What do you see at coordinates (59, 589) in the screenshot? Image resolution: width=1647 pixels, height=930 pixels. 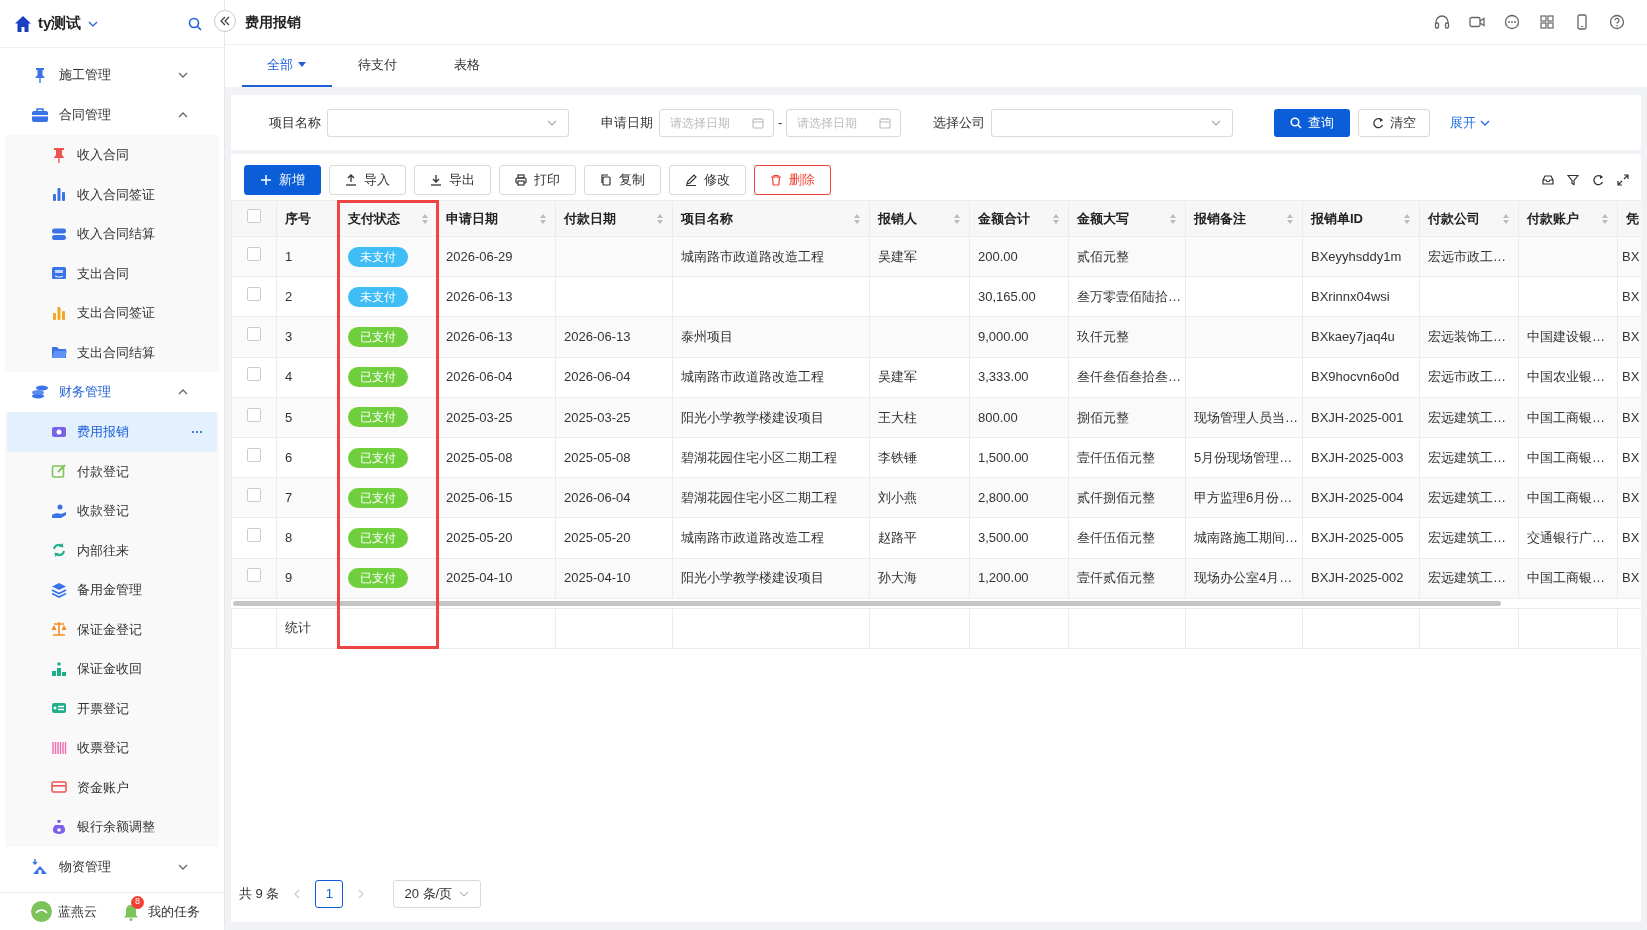 I see `layers-icon` at bounding box center [59, 589].